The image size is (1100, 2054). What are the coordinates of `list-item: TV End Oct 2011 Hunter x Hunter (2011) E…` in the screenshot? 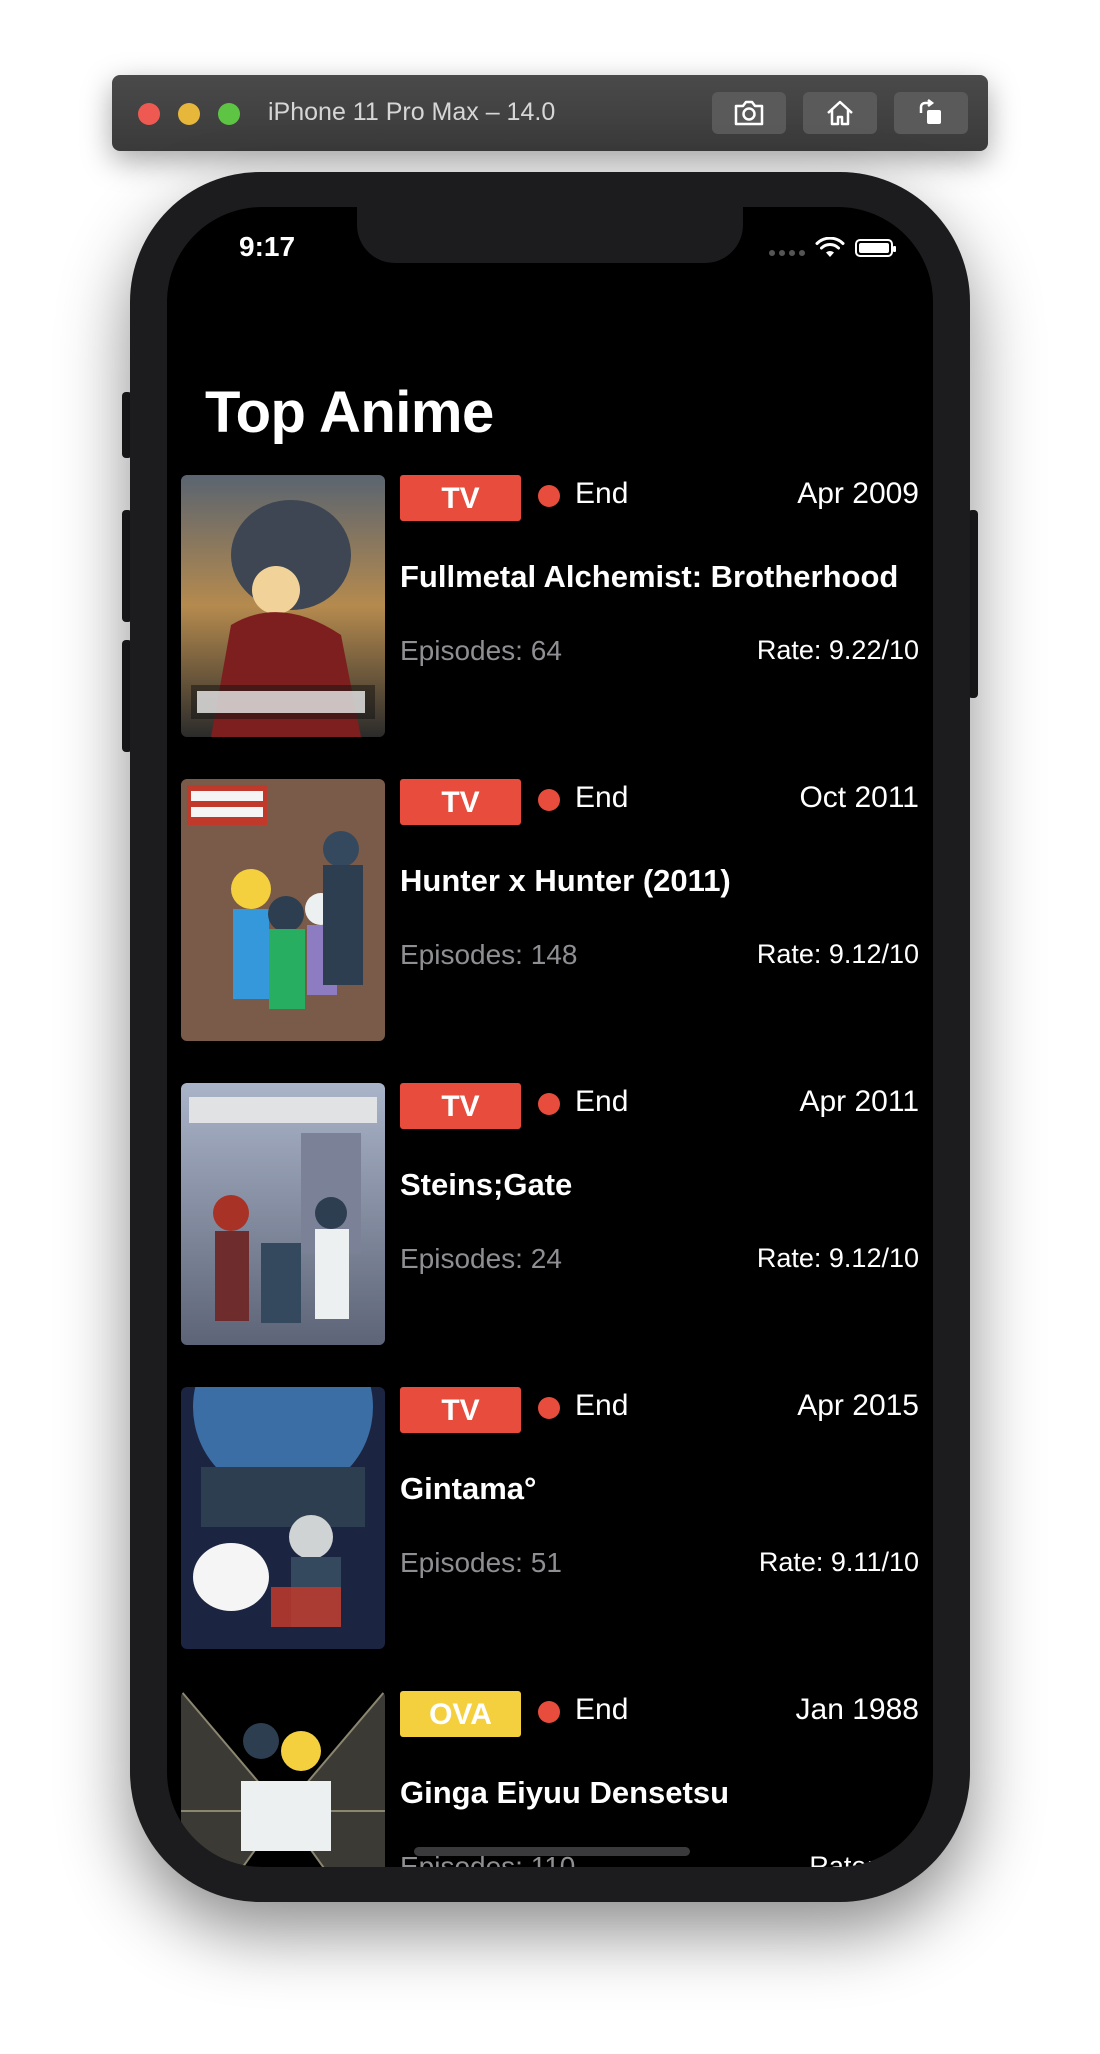 It's located at (550, 931).